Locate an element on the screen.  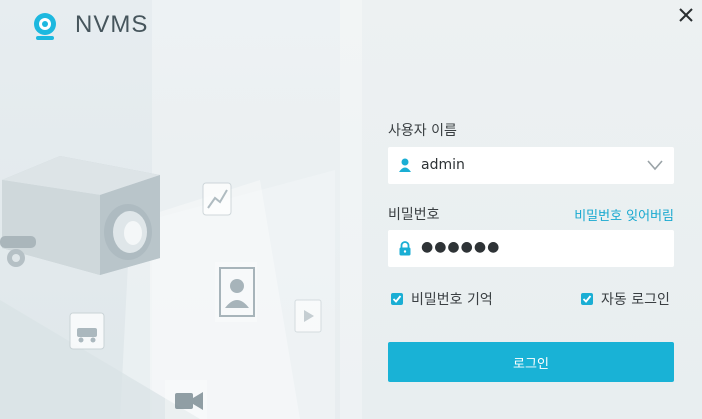
face-recognition-icon is located at coordinates (236, 292).